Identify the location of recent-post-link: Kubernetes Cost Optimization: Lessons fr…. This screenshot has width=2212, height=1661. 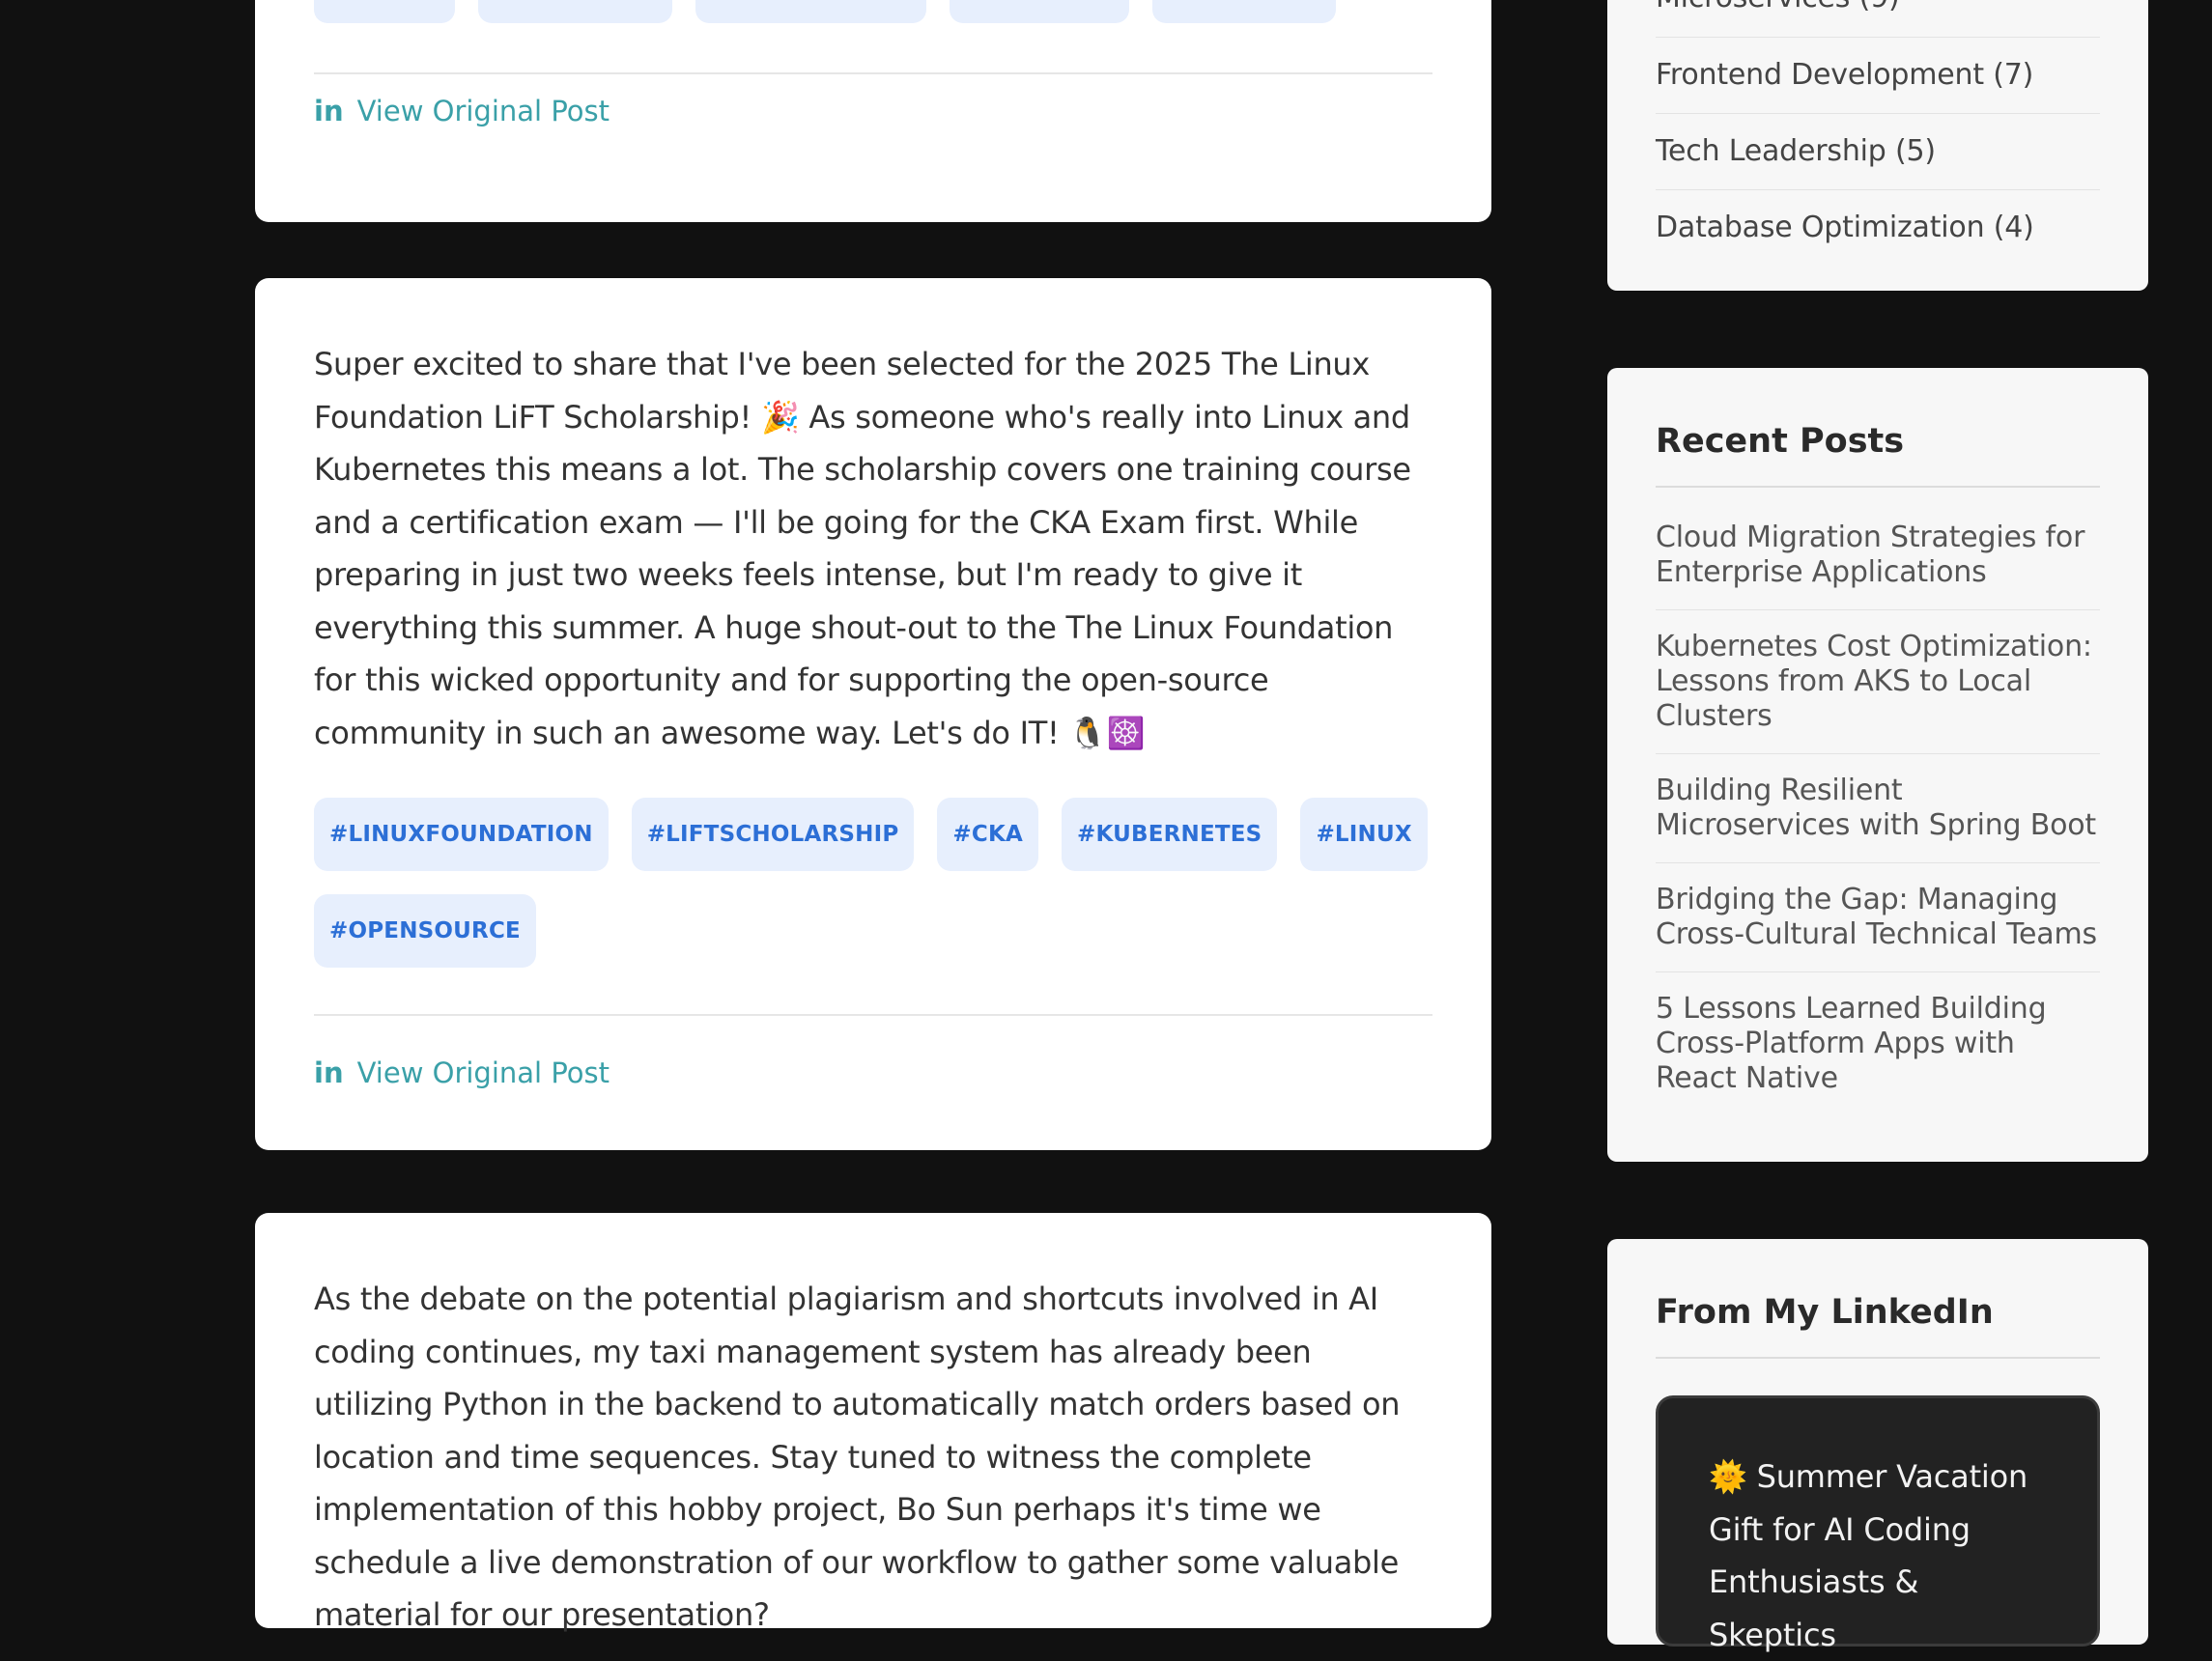
(1878, 682).